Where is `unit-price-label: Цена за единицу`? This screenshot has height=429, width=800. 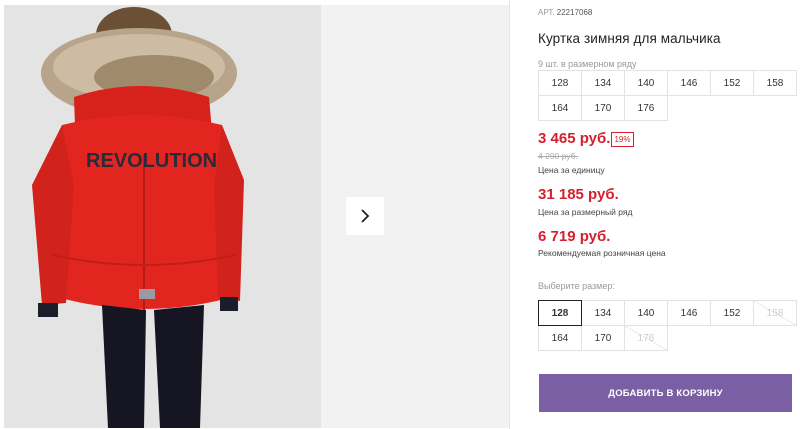
unit-price-label: Цена за единицу is located at coordinates (571, 170).